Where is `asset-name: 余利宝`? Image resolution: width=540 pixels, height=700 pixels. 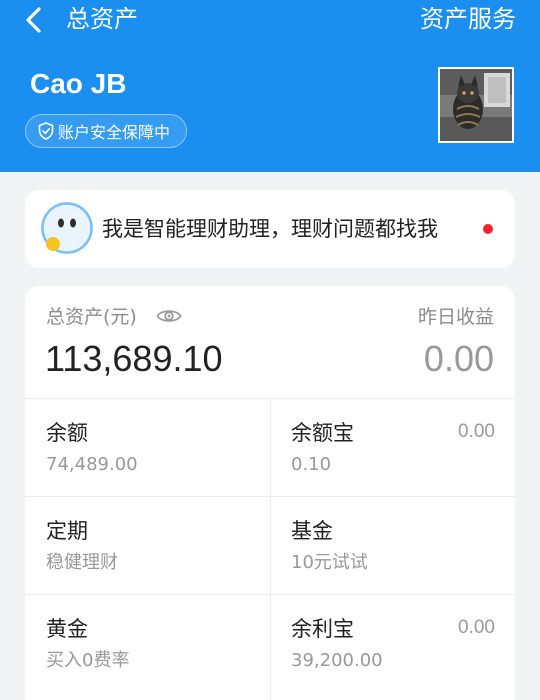 asset-name: 余利宝 is located at coordinates (322, 629).